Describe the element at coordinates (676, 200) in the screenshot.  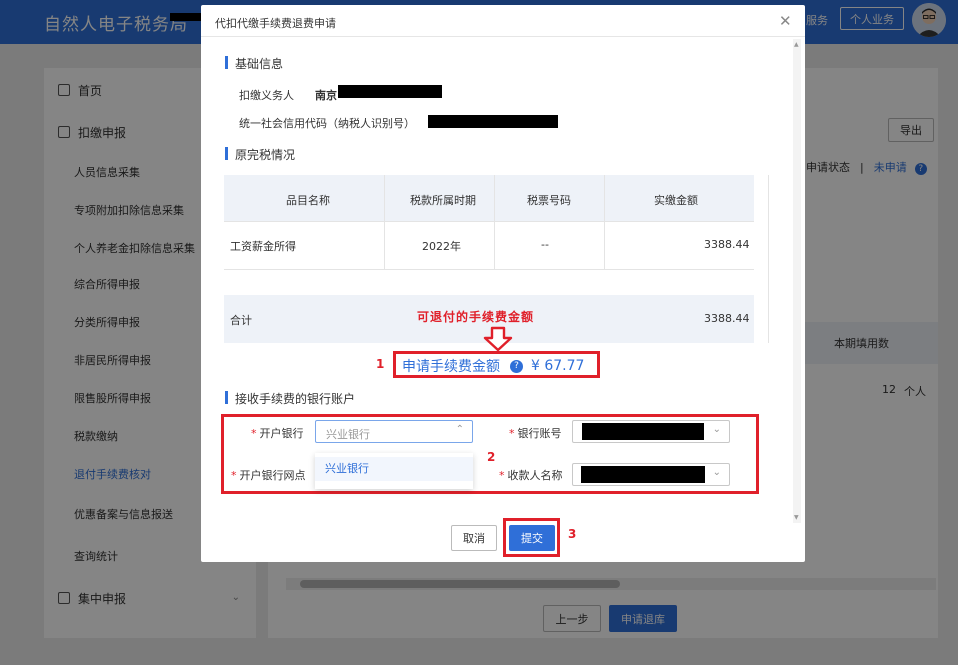
I see `header-paid-amount: 实缴金额` at that location.